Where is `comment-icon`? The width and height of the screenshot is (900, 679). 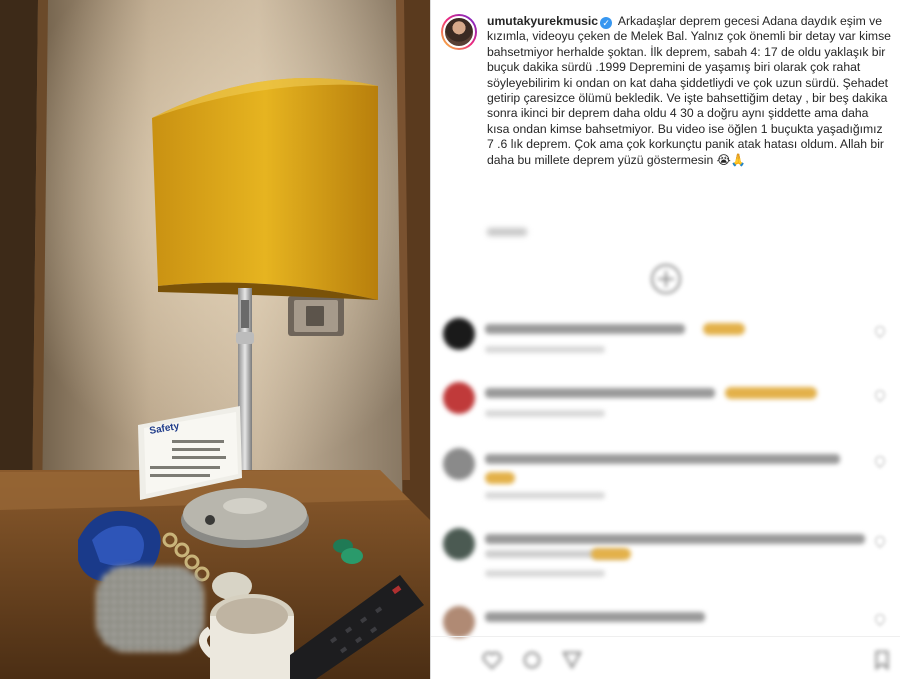
comment-icon is located at coordinates (532, 660).